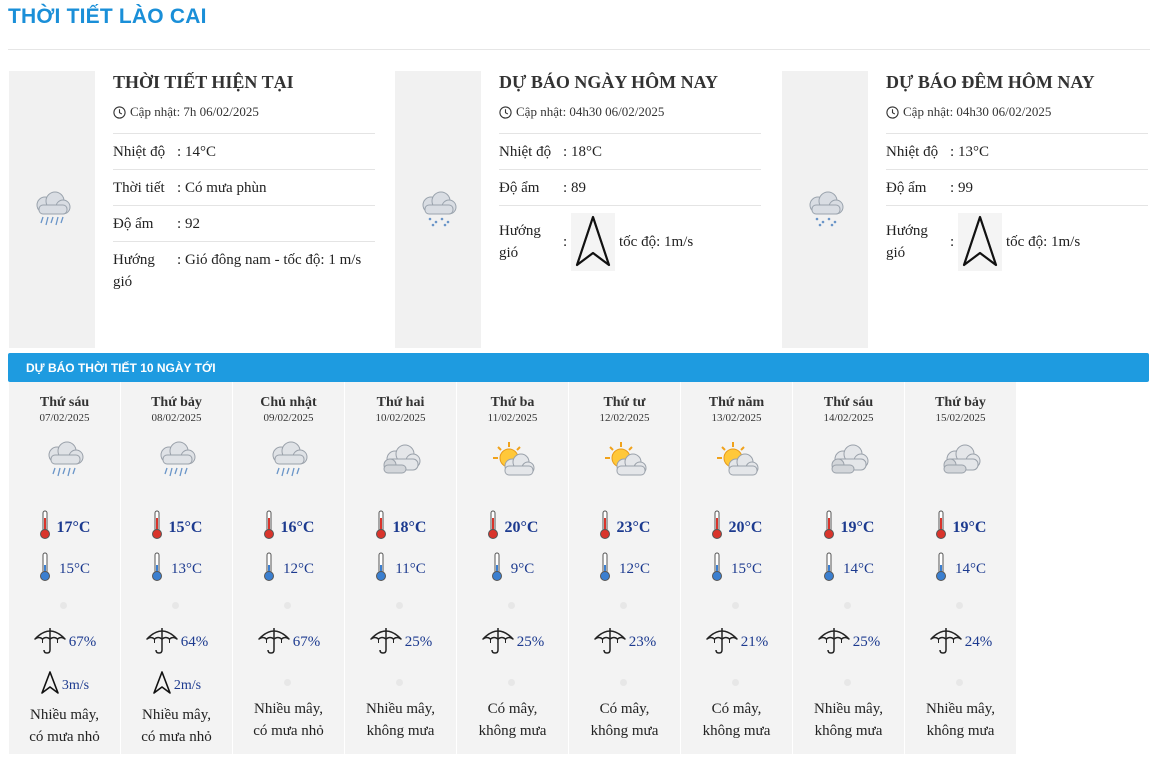  Describe the element at coordinates (736, 418) in the screenshot. I see `day-date: 13/02/2025` at that location.